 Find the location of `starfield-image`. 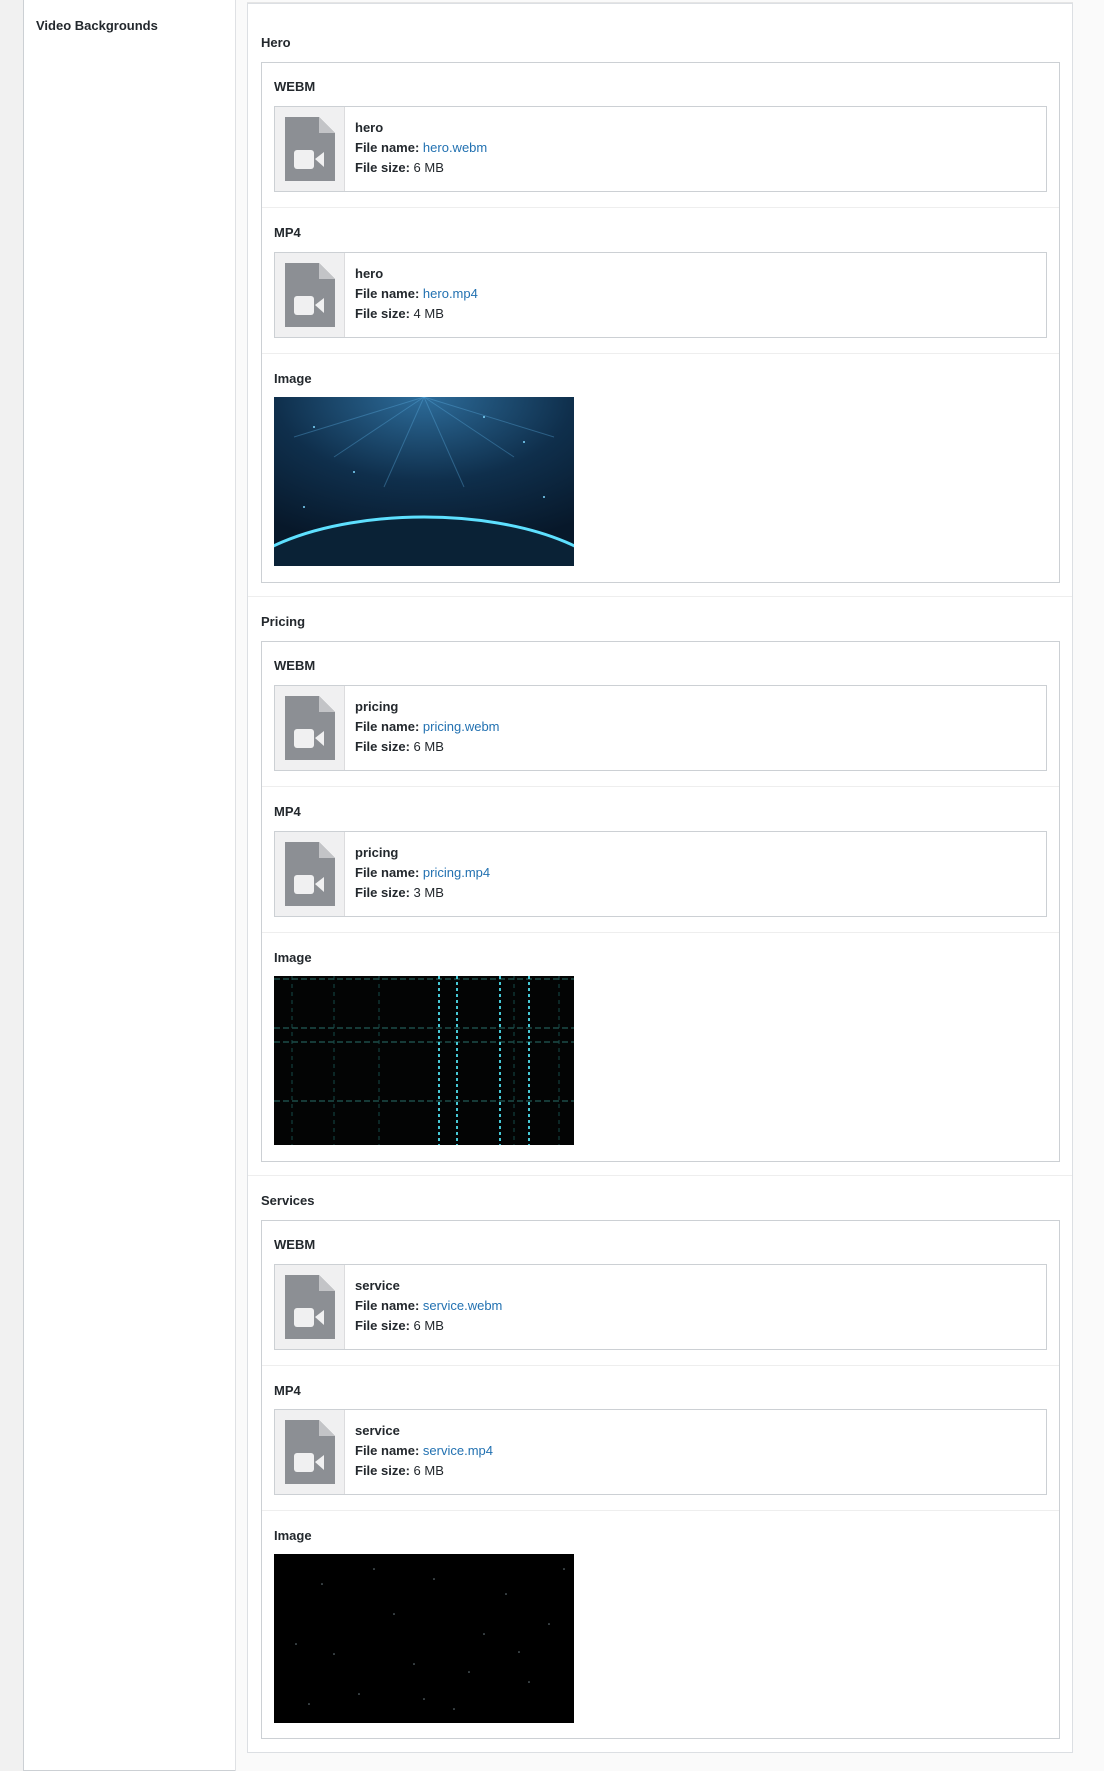

starfield-image is located at coordinates (424, 1638).